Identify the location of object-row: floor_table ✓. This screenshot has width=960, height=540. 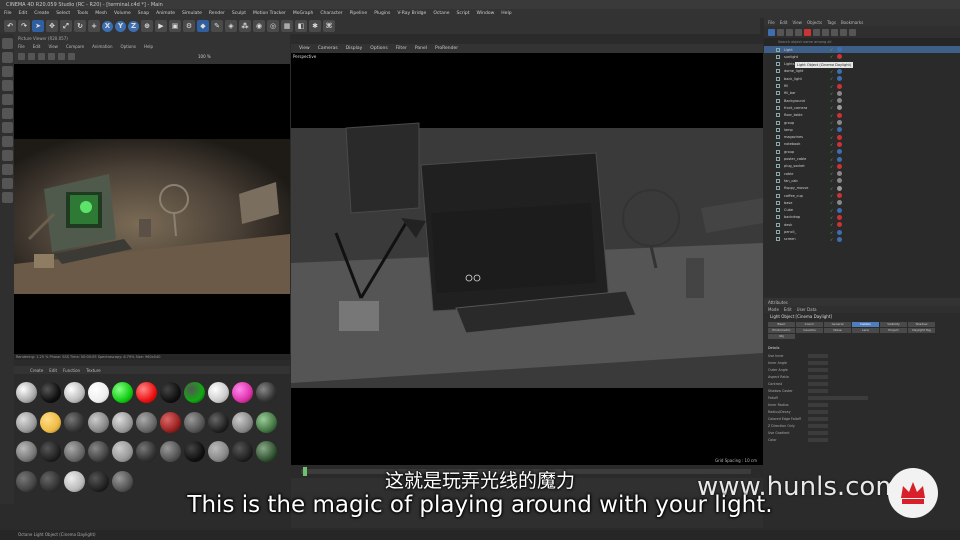
(862, 115).